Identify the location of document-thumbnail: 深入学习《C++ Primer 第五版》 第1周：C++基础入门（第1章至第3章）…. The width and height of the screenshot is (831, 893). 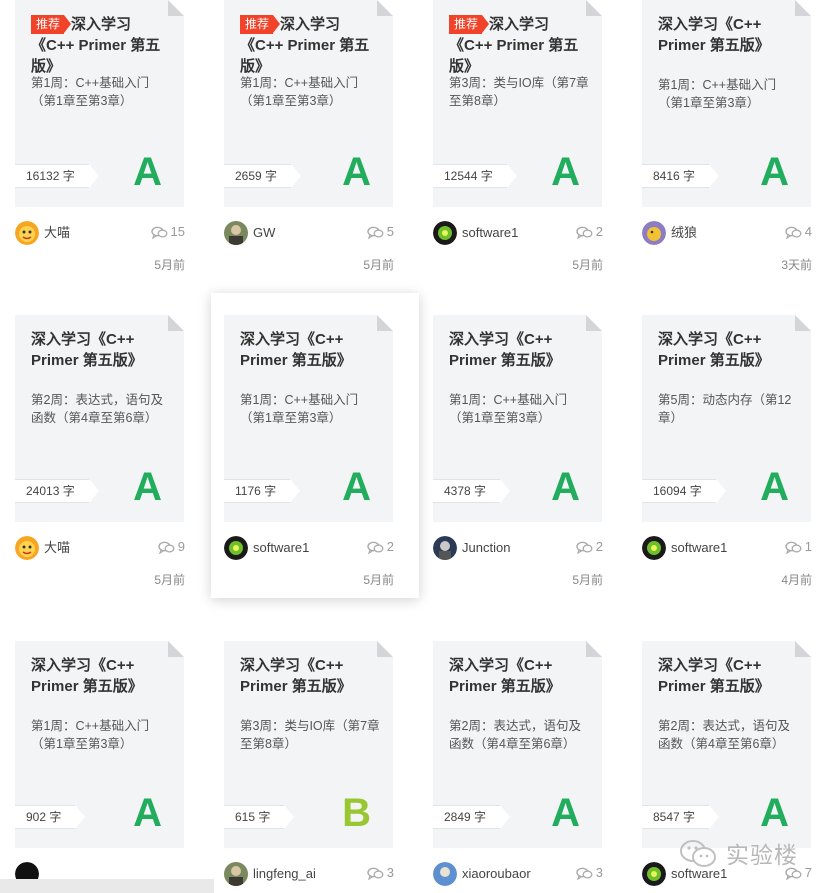
(517, 418).